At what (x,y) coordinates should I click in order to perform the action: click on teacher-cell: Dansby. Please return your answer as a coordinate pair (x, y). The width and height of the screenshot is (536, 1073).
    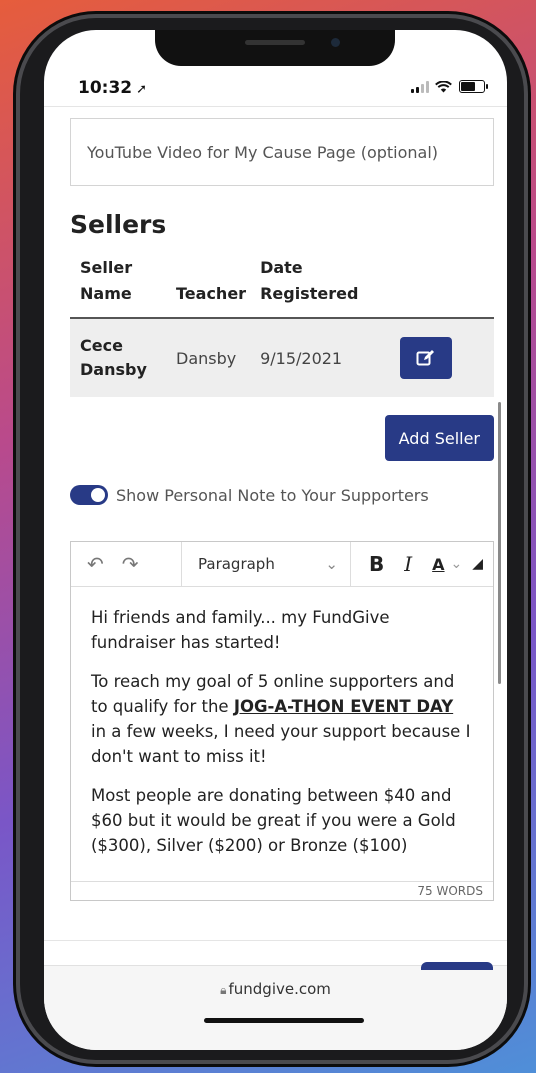
    Looking at the image, I should click on (214, 357).